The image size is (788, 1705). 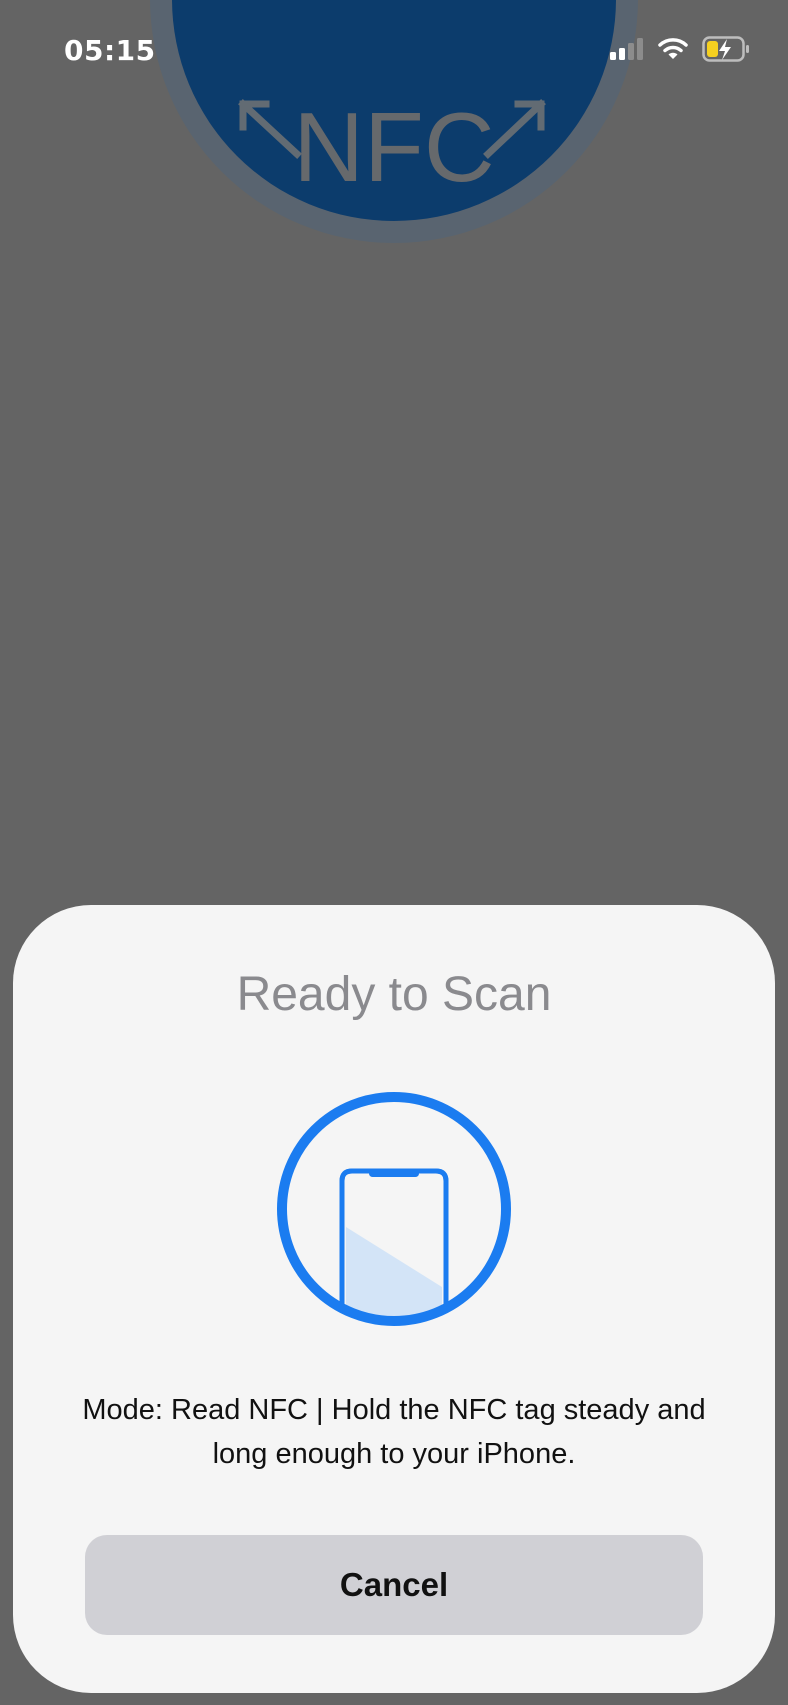 I want to click on status-icons, so click(x=680, y=51).